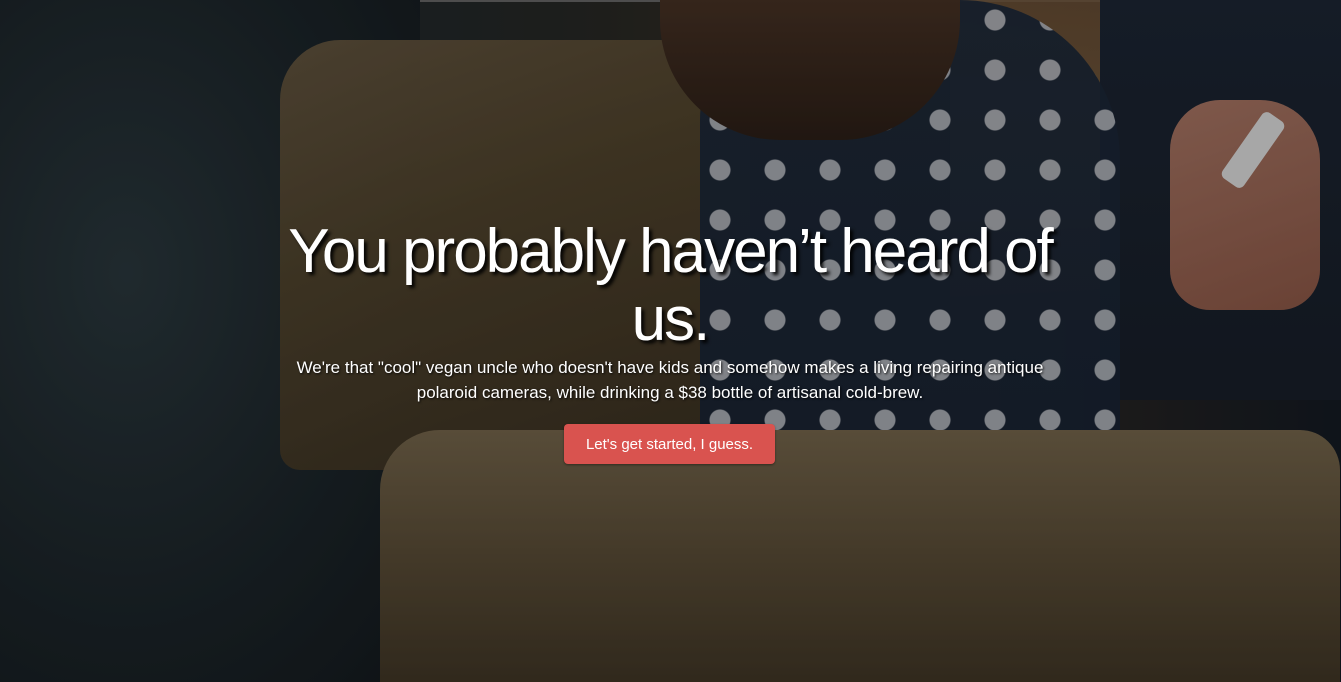  I want to click on hero-headline: You probably haven’t heard of us., so click(671, 285).